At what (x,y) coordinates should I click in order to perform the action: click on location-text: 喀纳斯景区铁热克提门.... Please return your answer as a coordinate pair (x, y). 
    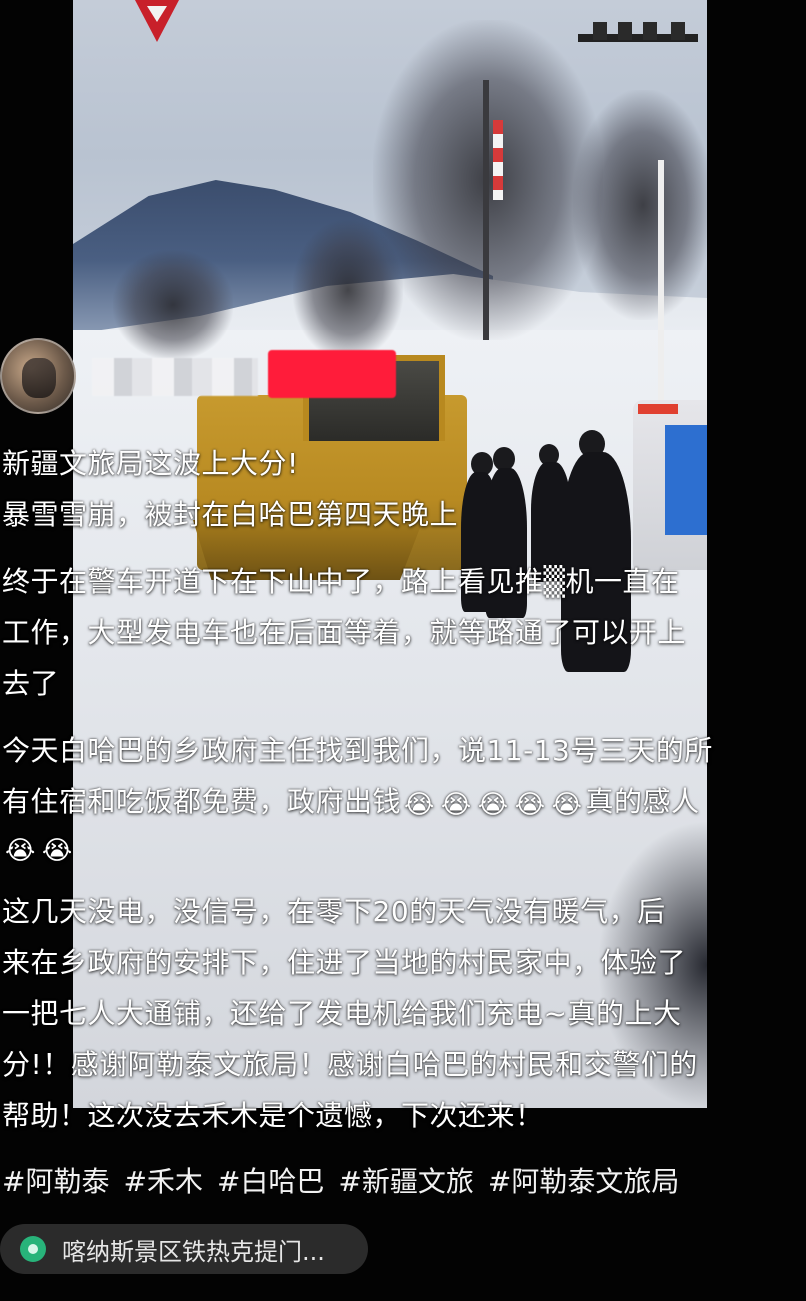
    Looking at the image, I should click on (193, 1251).